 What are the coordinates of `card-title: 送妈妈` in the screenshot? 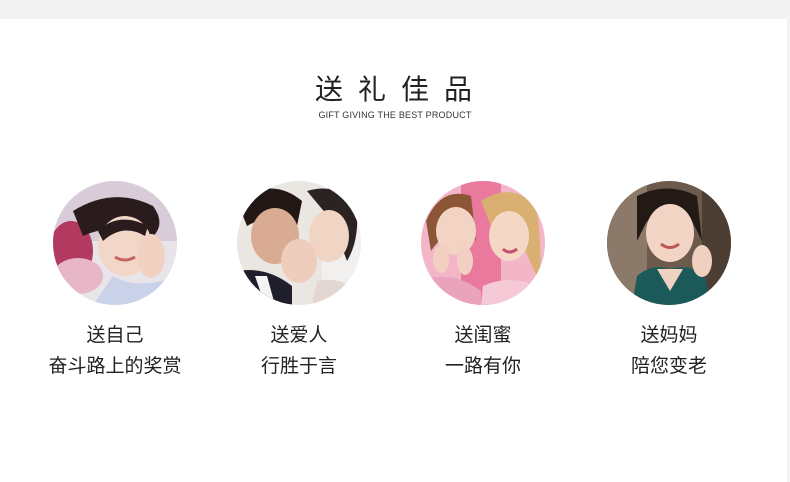 It's located at (669, 335).